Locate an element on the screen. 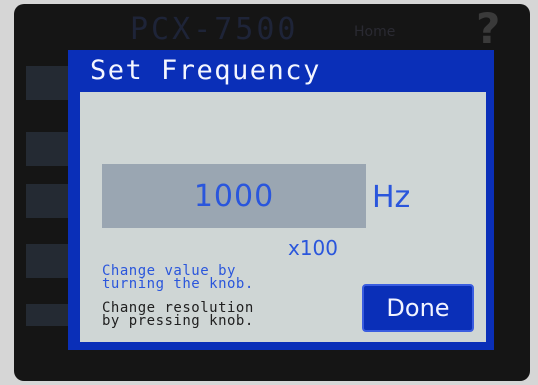  done-button: Done is located at coordinates (418, 308).